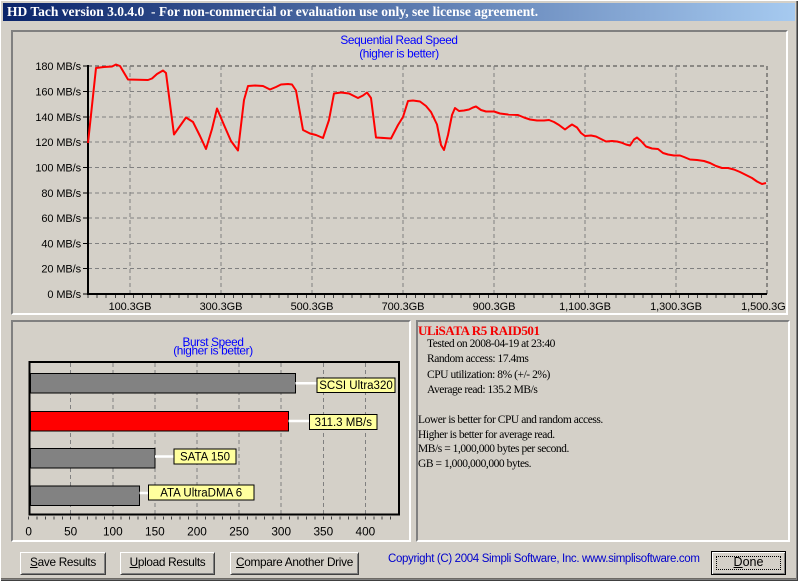  What do you see at coordinates (61, 194) in the screenshot?
I see `svg-text: 80 MB/s` at bounding box center [61, 194].